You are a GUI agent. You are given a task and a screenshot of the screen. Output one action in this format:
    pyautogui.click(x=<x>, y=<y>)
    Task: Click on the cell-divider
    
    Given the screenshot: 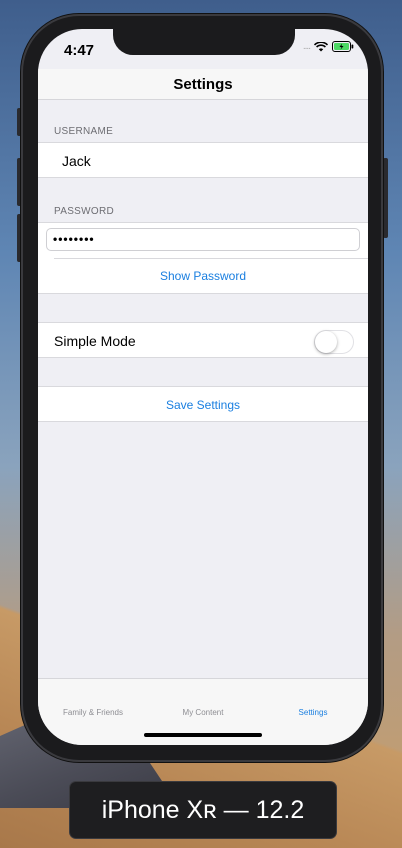 What is the action you would take?
    pyautogui.click(x=211, y=258)
    